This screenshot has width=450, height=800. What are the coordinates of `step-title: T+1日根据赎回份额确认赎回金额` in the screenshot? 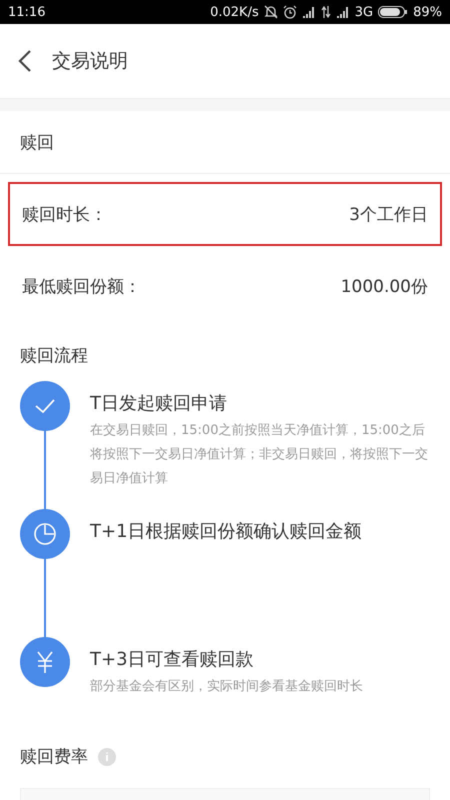 It's located at (226, 531).